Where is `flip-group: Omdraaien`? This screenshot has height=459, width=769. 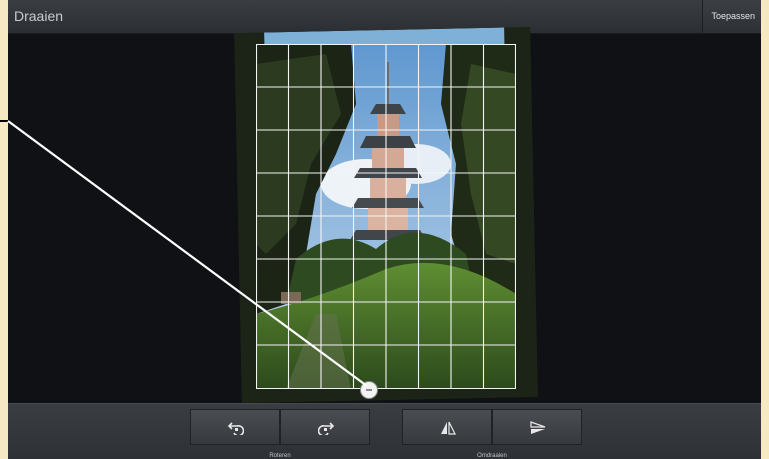 flip-group: Omdraaien is located at coordinates (492, 434).